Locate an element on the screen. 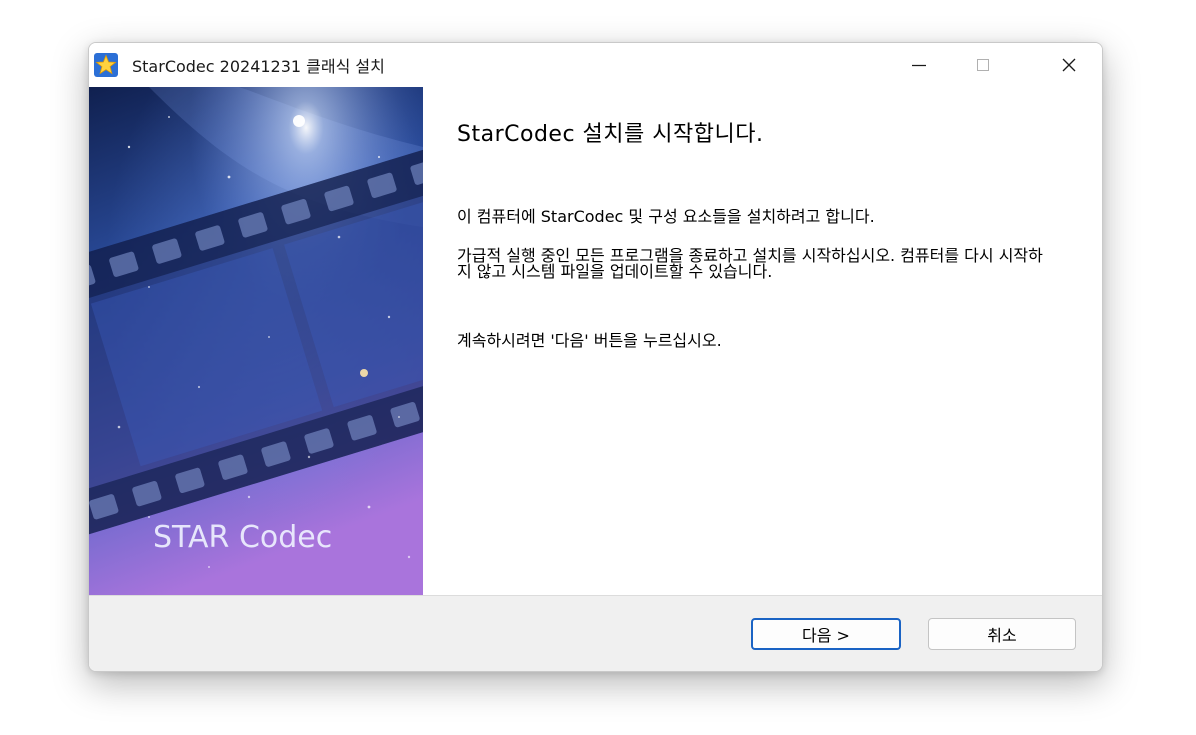 Image resolution: width=1196 pixels, height=735 pixels. close-icon is located at coordinates (1069, 65).